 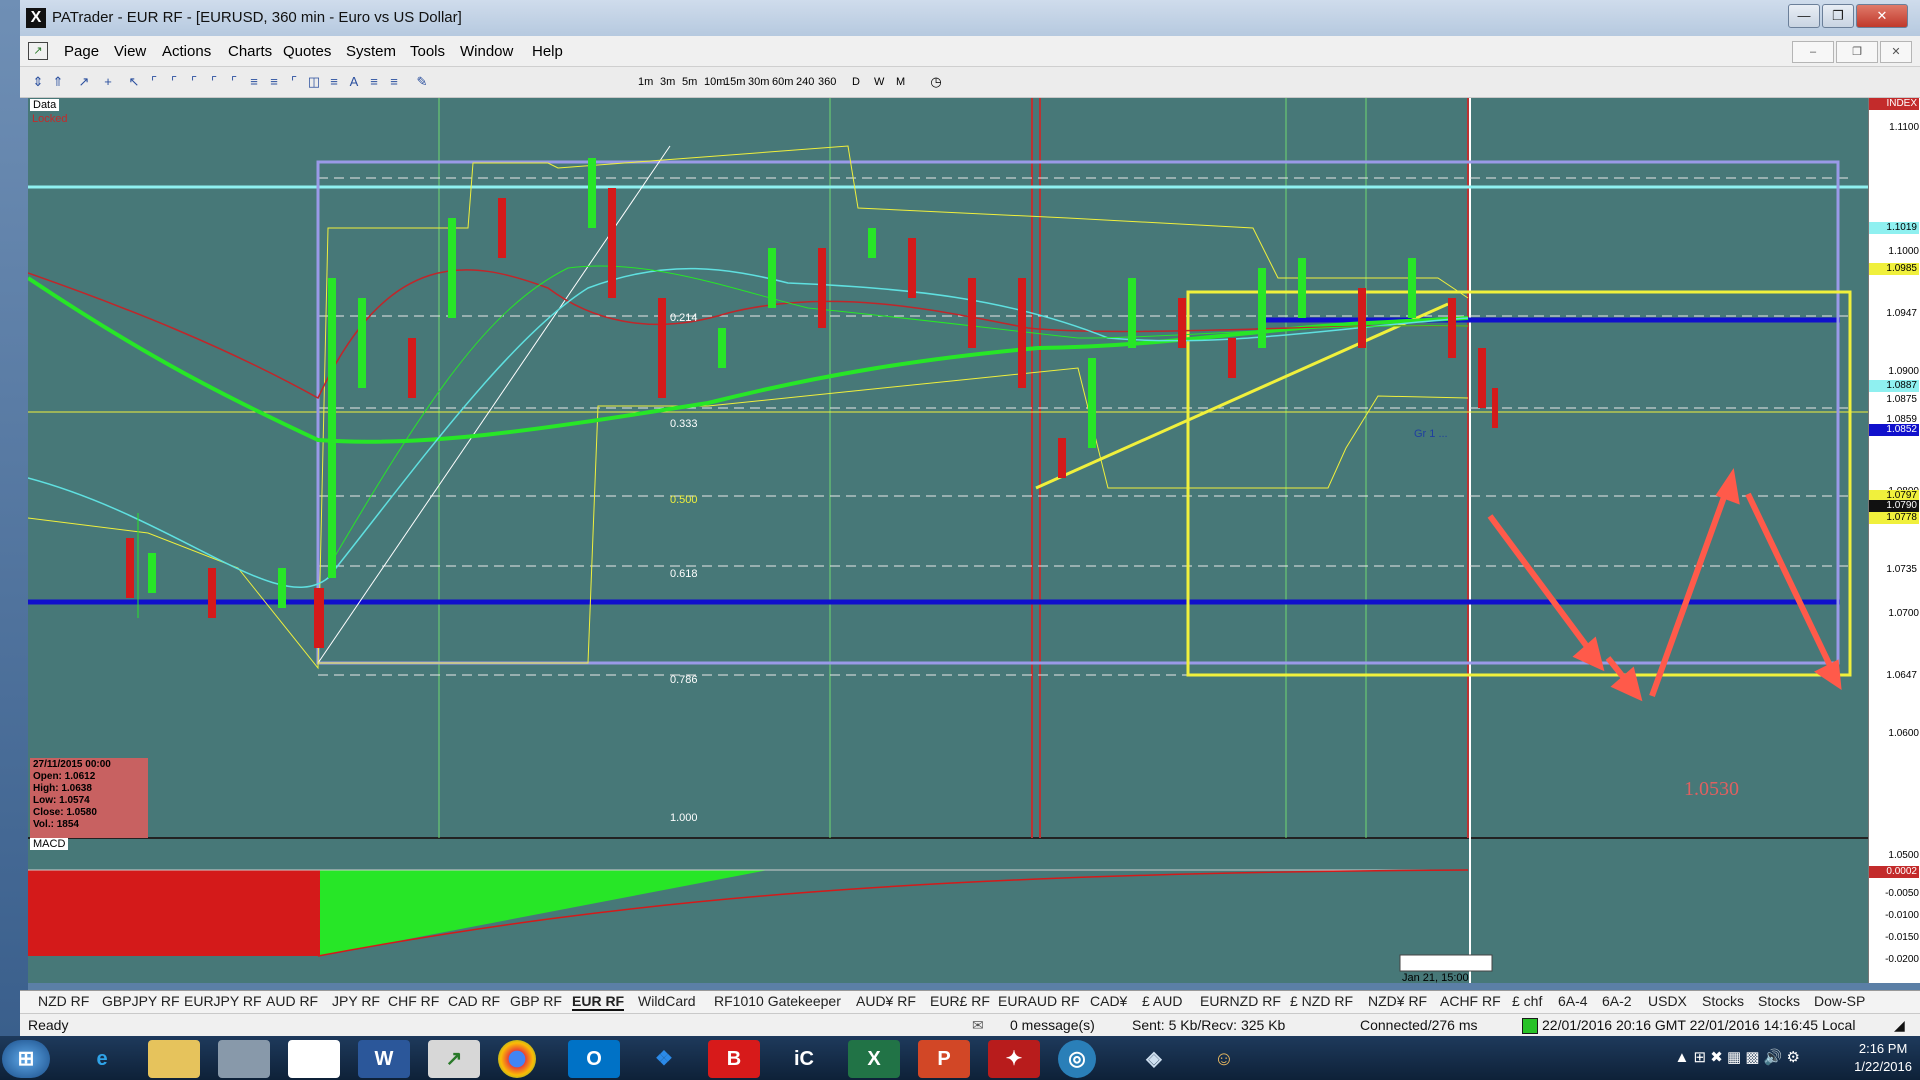 I want to click on tab-eur-rf: EUR RF, so click(x=598, y=1002).